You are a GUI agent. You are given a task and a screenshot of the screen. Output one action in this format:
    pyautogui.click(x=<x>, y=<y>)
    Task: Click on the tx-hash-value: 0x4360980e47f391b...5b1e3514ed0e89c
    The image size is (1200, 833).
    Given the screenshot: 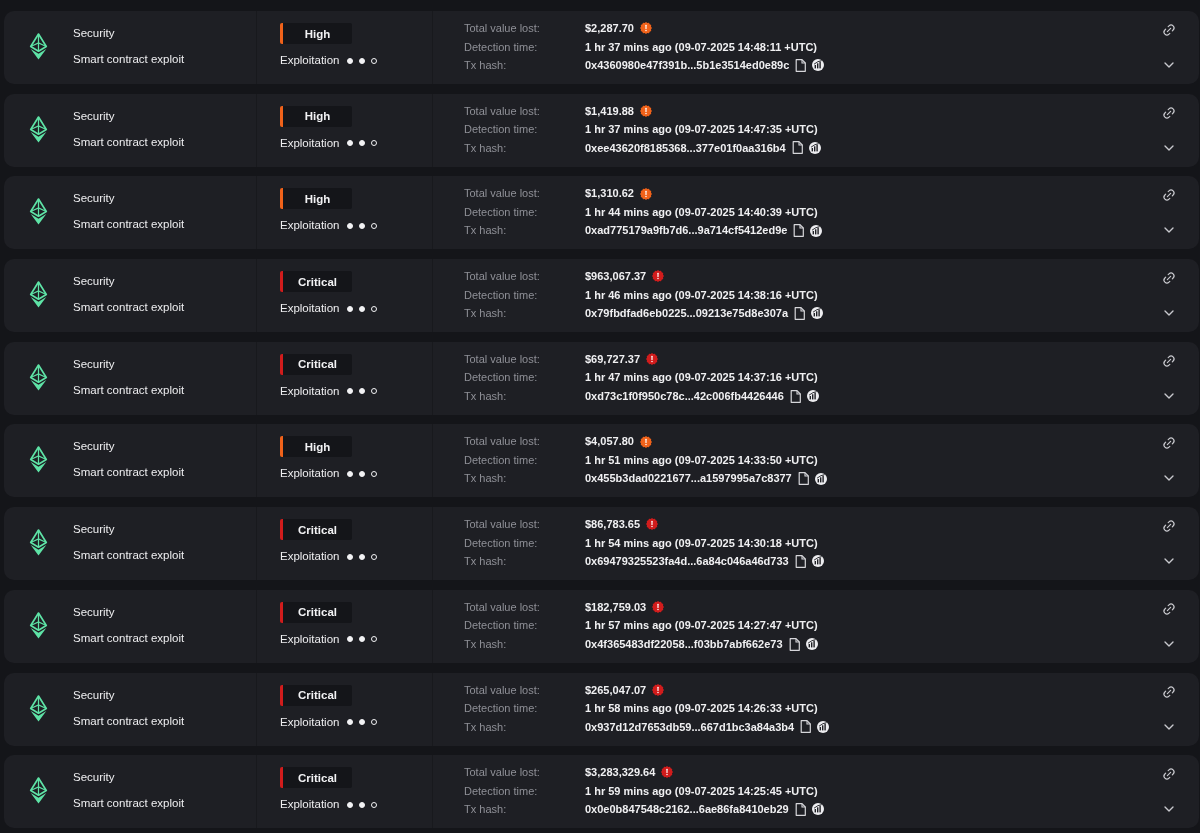 What is the action you would take?
    pyautogui.click(x=687, y=65)
    